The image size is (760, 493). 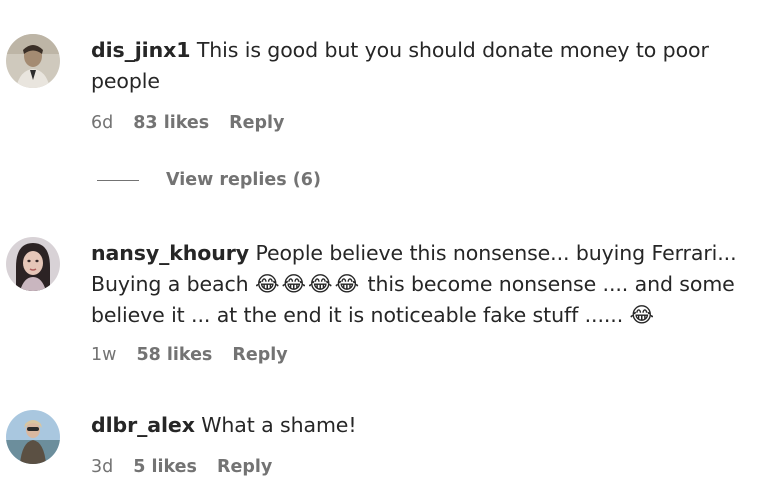 What do you see at coordinates (643, 315) in the screenshot?
I see `laughing-emoji-icon: 😂` at bounding box center [643, 315].